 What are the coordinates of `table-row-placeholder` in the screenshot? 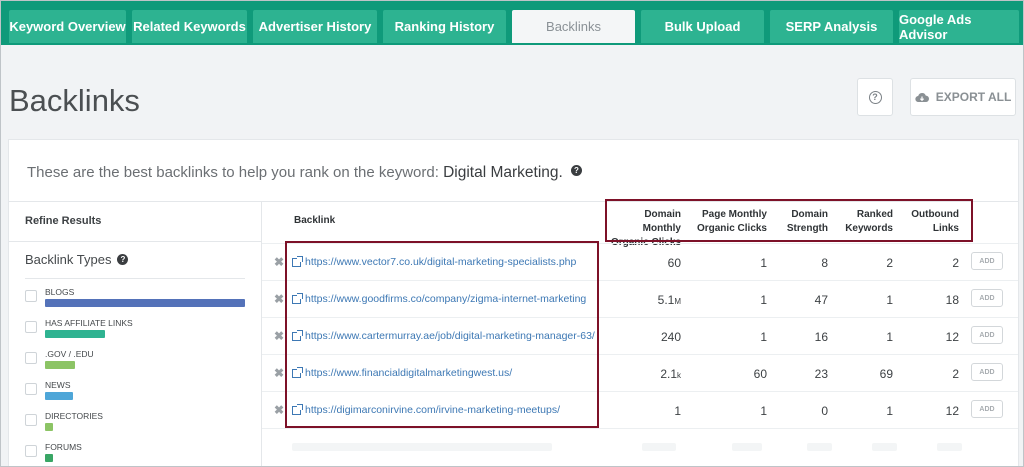 It's located at (640, 446).